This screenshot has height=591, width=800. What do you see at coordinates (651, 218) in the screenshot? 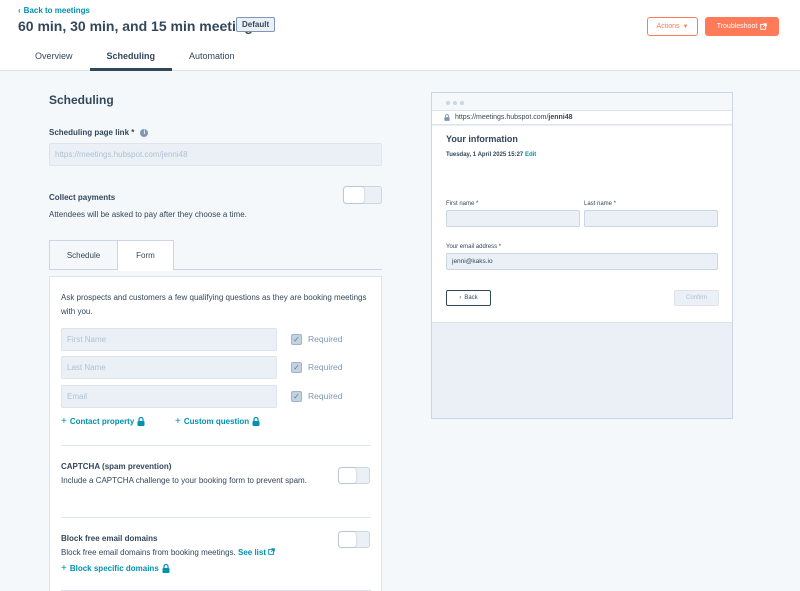
I see `preview-last-name-input` at bounding box center [651, 218].